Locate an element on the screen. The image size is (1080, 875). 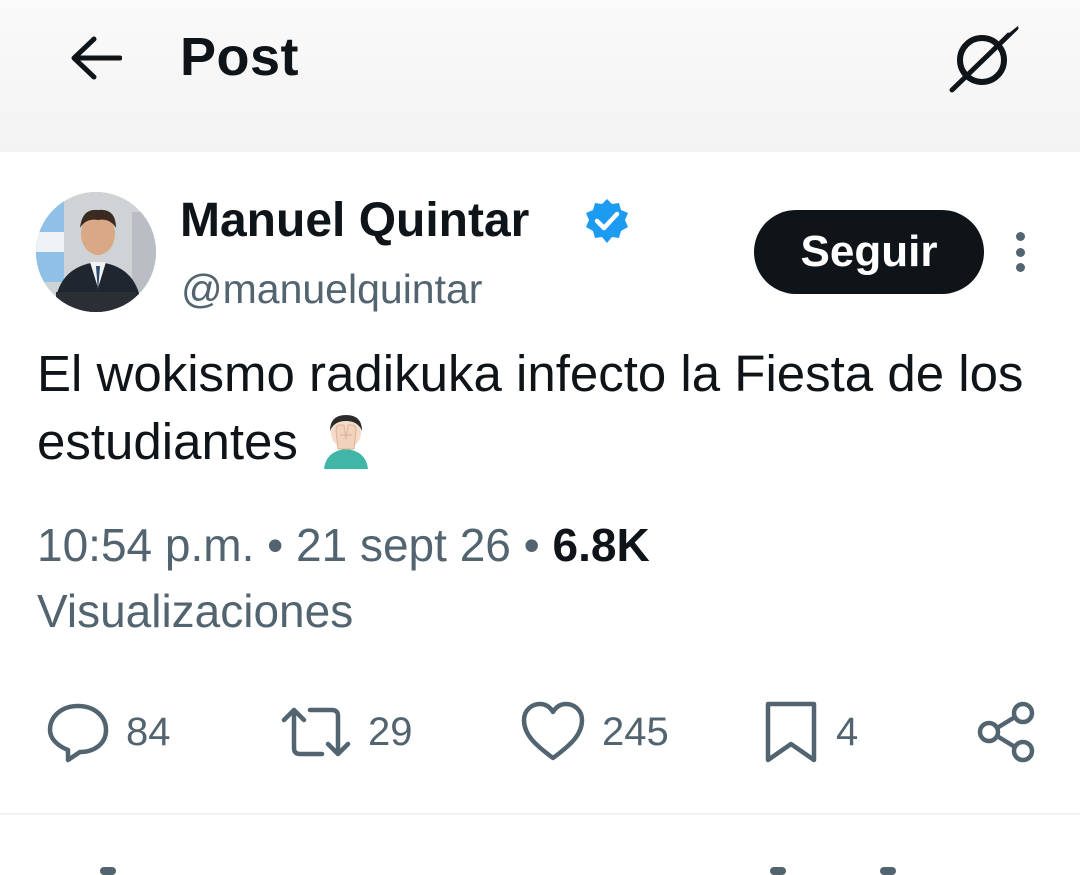
reply-button: 84 is located at coordinates (108, 732).